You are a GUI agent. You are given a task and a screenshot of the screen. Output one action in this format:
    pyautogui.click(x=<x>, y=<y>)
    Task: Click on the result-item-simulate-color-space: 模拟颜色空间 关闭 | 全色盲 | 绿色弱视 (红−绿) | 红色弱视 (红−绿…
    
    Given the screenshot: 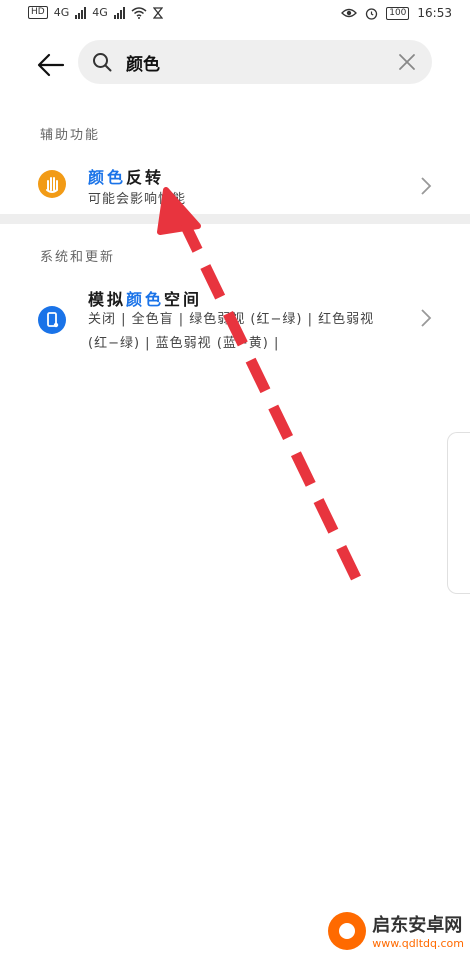 What is the action you would take?
    pyautogui.click(x=235, y=322)
    